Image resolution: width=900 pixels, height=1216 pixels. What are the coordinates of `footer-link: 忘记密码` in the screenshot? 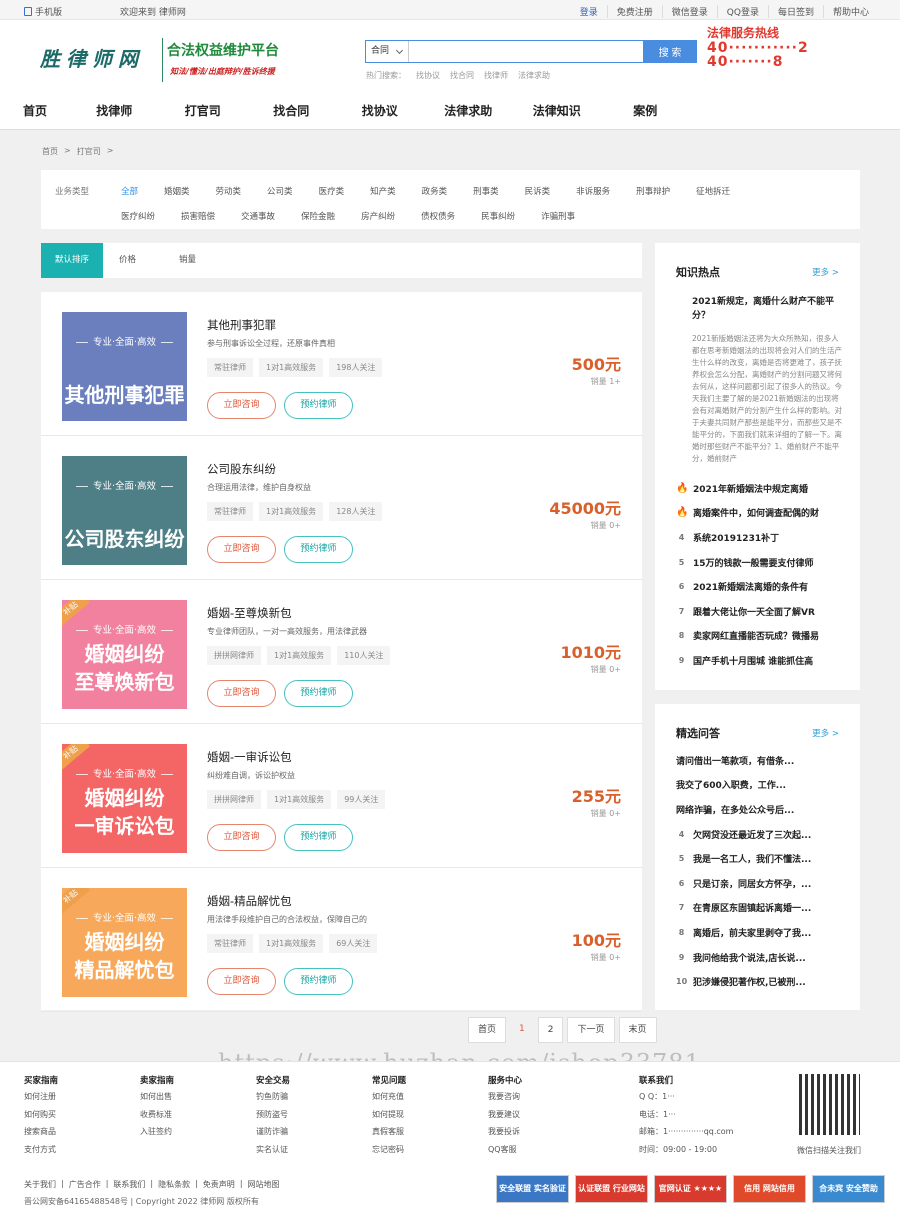 It's located at (389, 1153).